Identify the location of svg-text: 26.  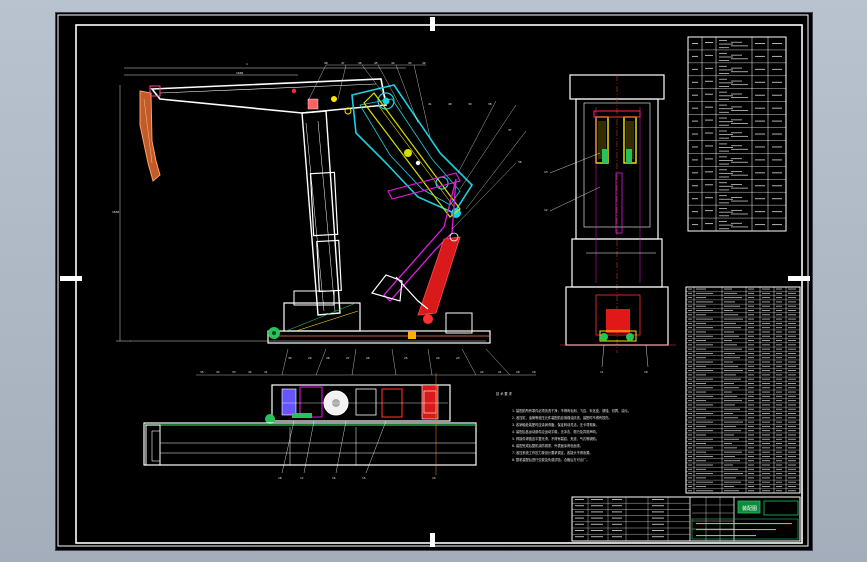
(368, 358).